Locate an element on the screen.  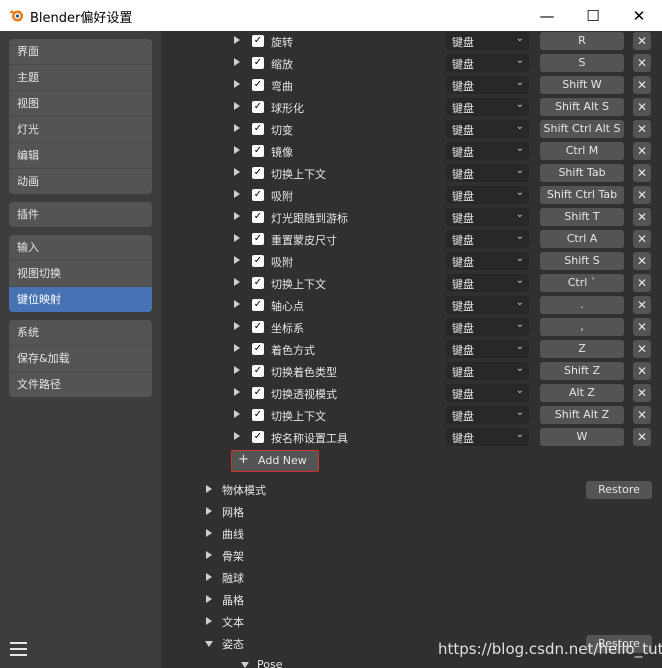
sidebar-item-file-paths: 文件路径 is located at coordinates (80, 384).